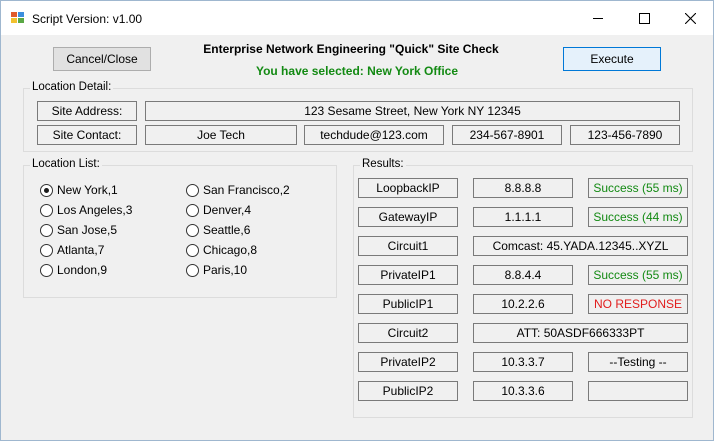  I want to click on radio-seattle: Seattle,6, so click(218, 230).